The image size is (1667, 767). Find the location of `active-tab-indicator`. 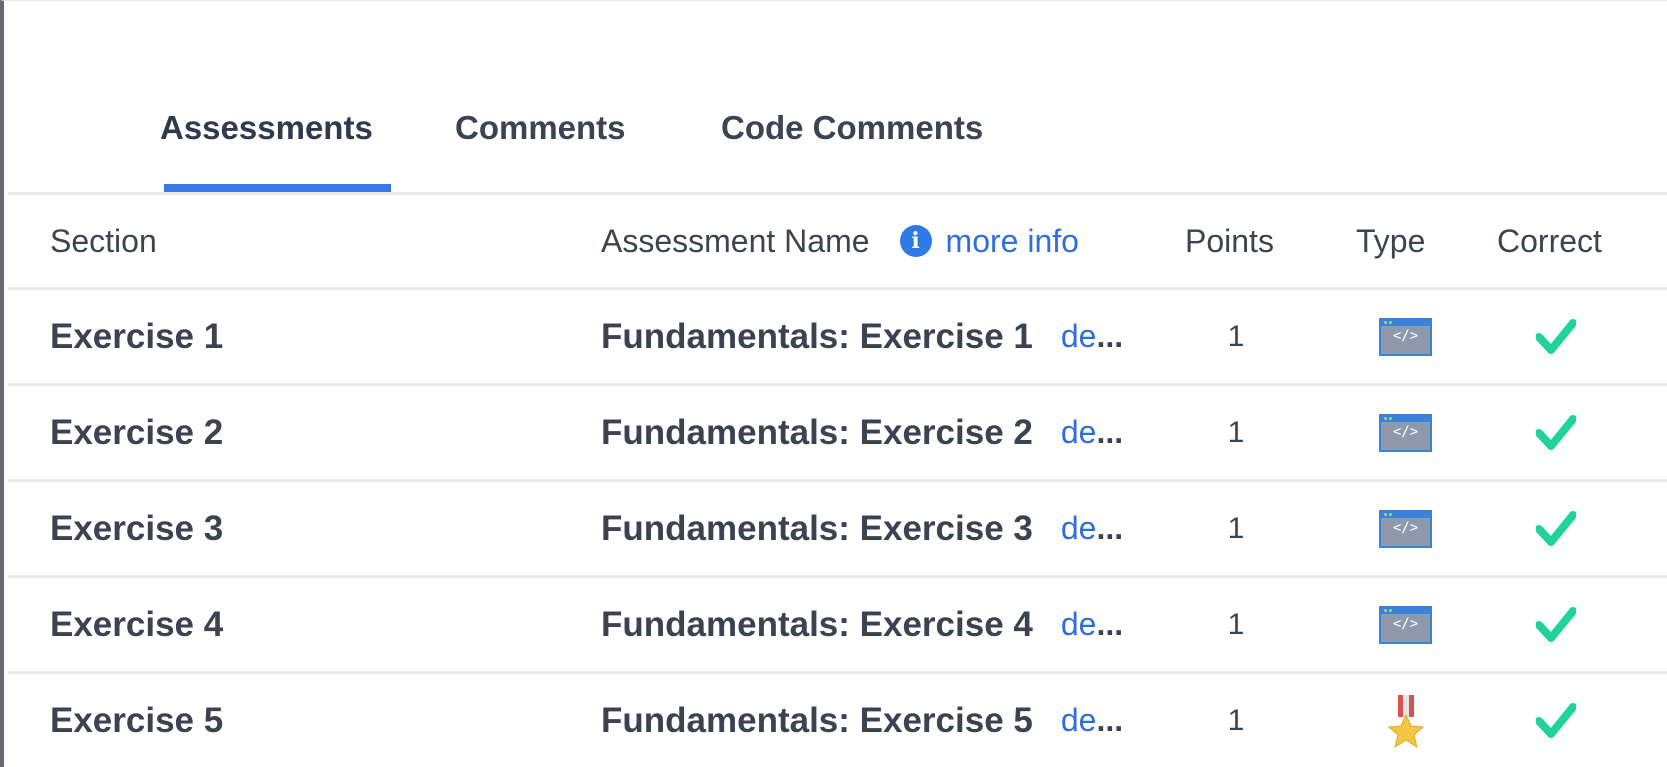

active-tab-indicator is located at coordinates (277, 188).